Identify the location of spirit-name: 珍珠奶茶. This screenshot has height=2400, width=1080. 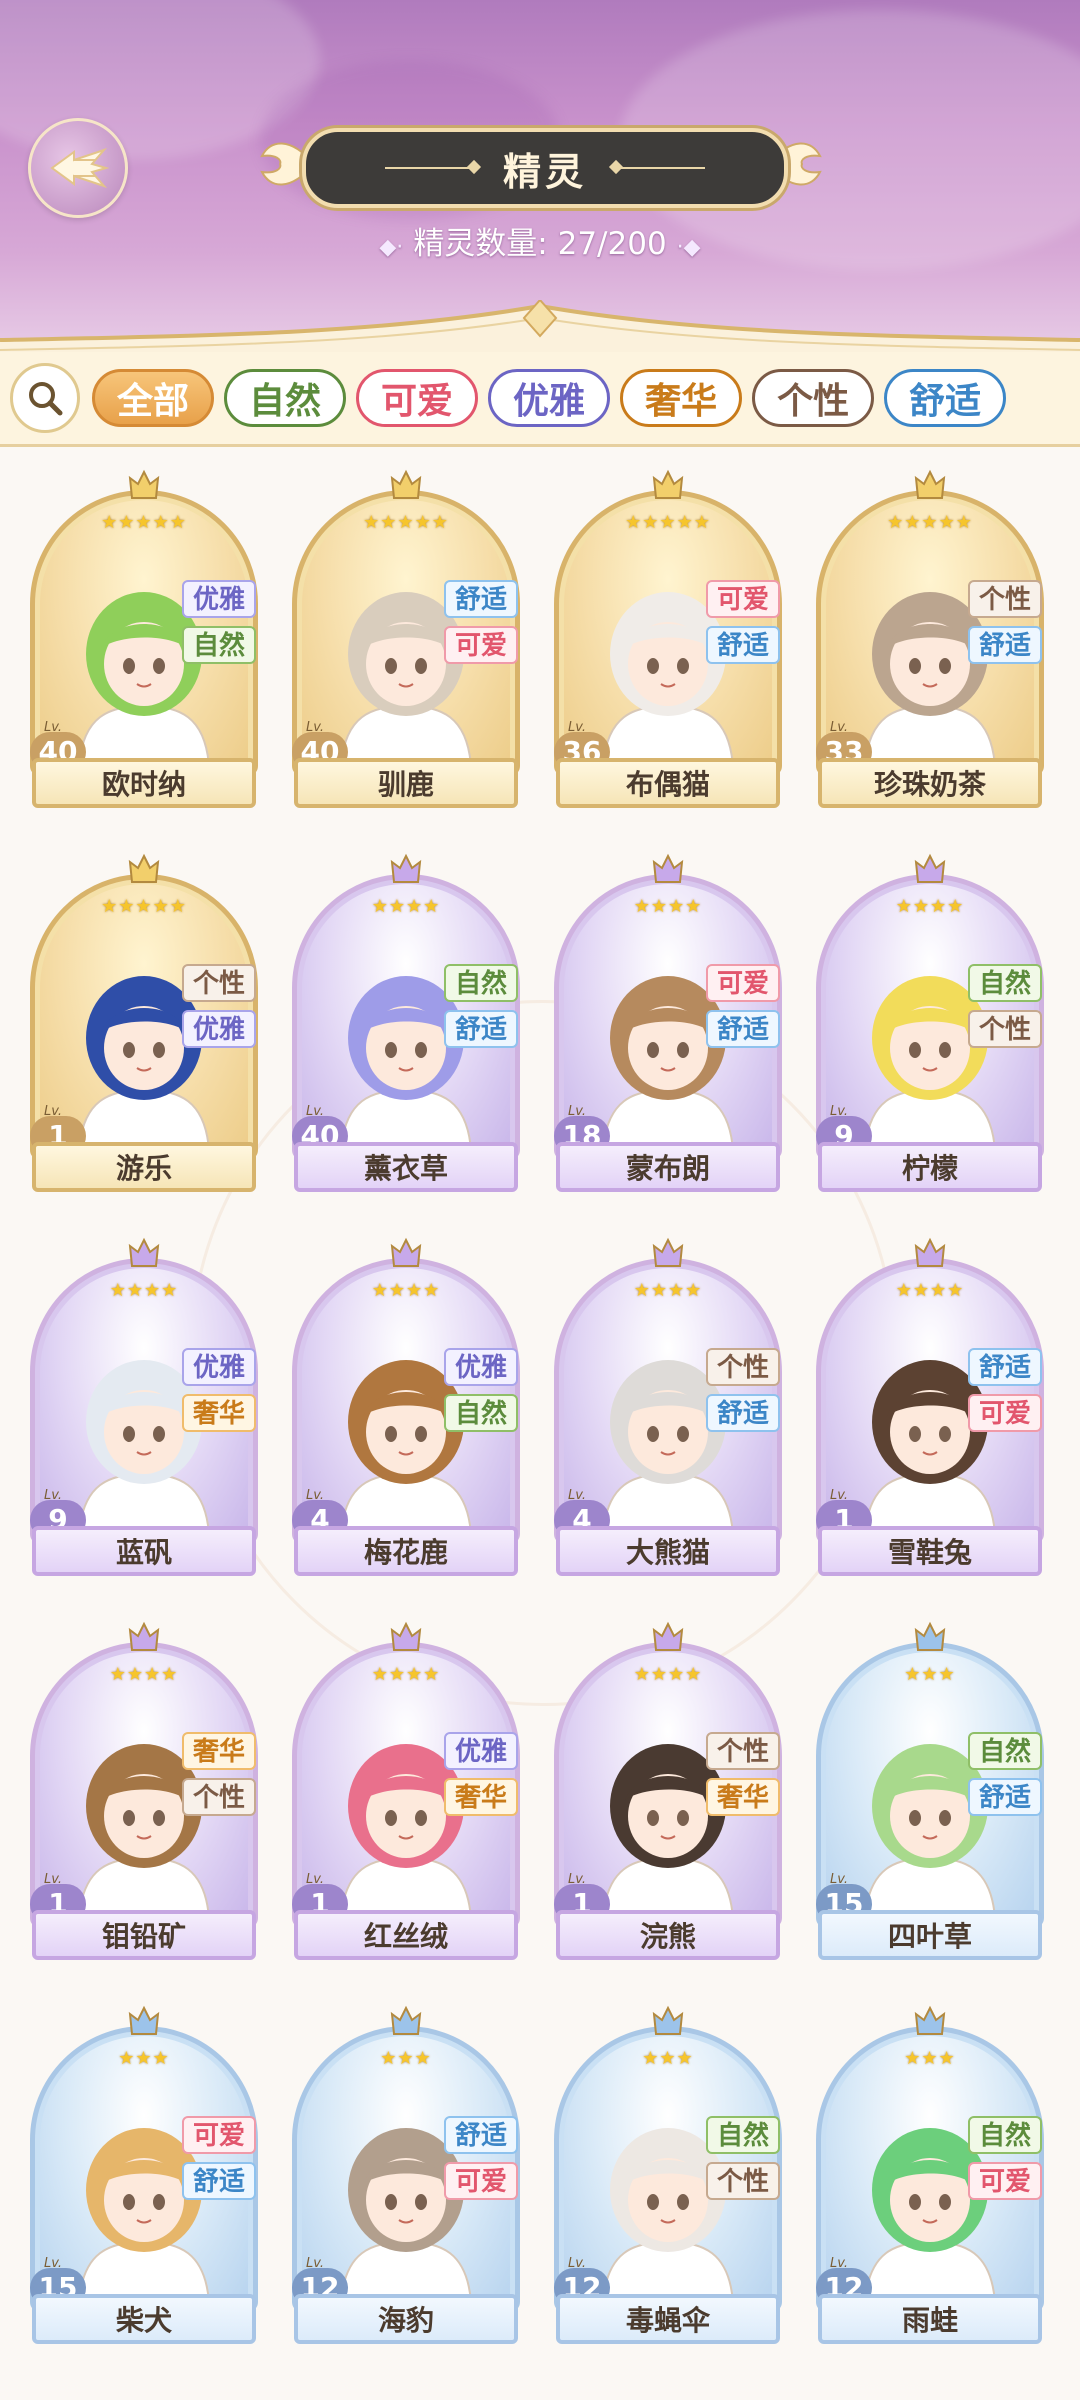
(930, 783).